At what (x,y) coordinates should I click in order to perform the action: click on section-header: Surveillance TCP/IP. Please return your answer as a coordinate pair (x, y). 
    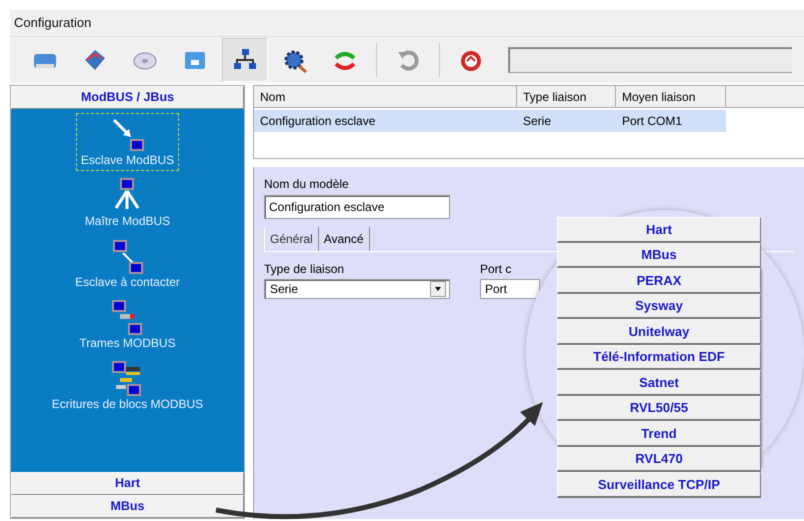
    Looking at the image, I should click on (659, 485).